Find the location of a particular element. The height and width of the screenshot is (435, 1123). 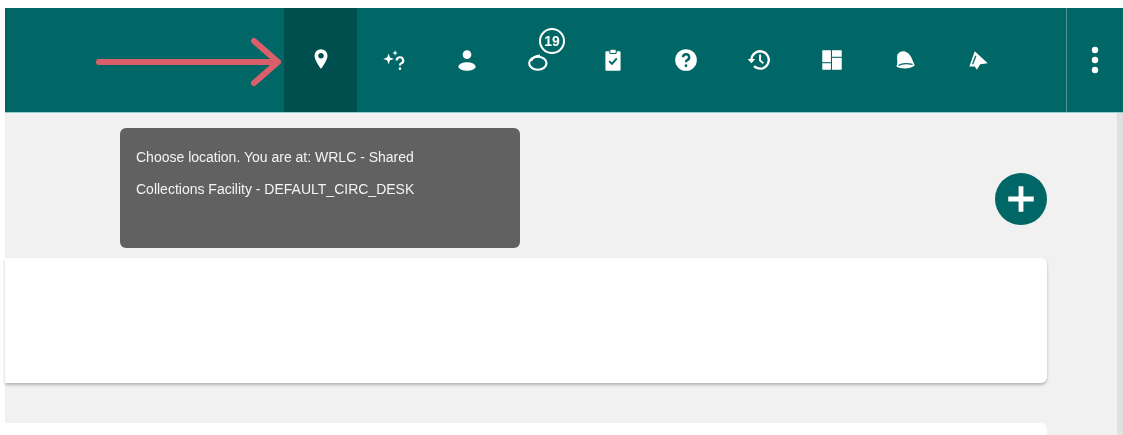

history-icon is located at coordinates (758, 60).